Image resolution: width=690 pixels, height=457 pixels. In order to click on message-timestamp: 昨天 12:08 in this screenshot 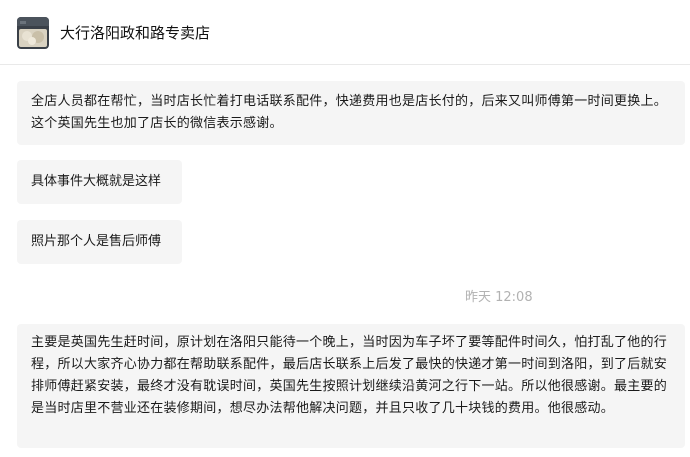, I will do `click(499, 297)`.